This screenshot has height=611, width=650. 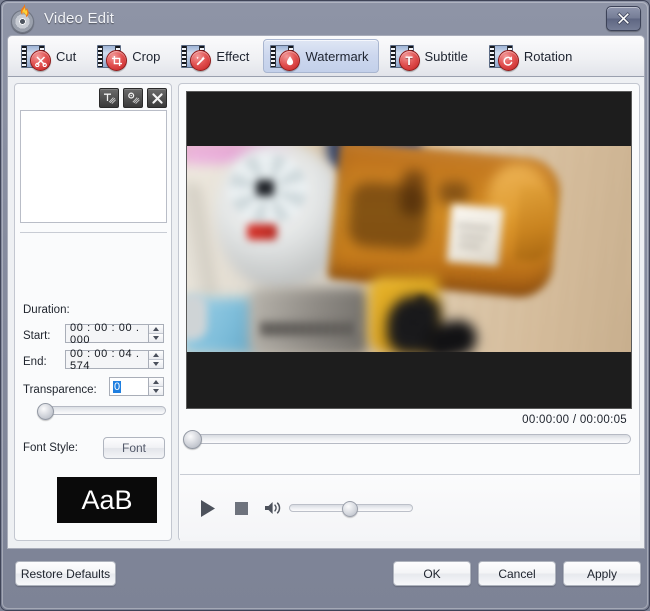 I want to click on crop-icon, so click(x=112, y=57).